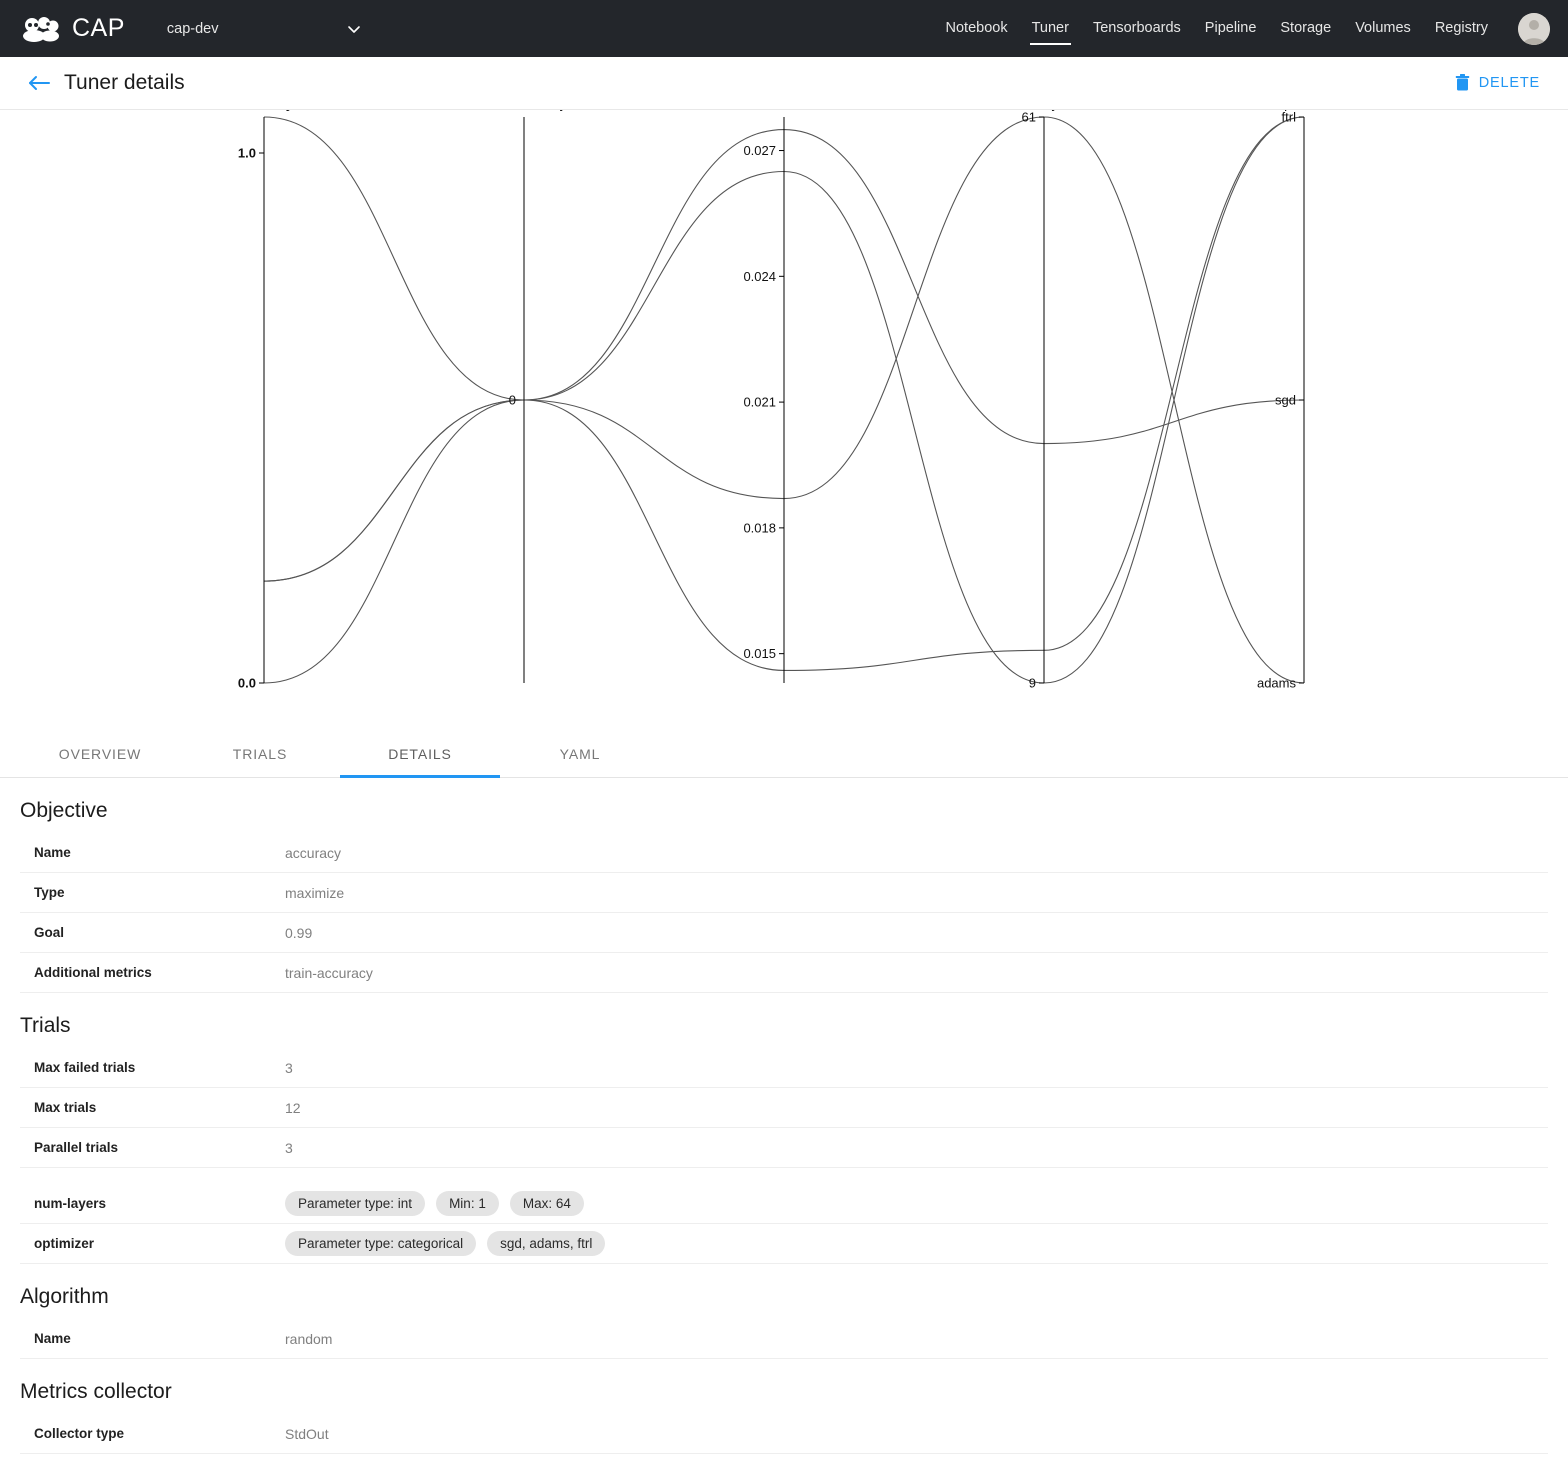 This screenshot has width=1568, height=1474. I want to click on row-value: 0.99, so click(299, 932).